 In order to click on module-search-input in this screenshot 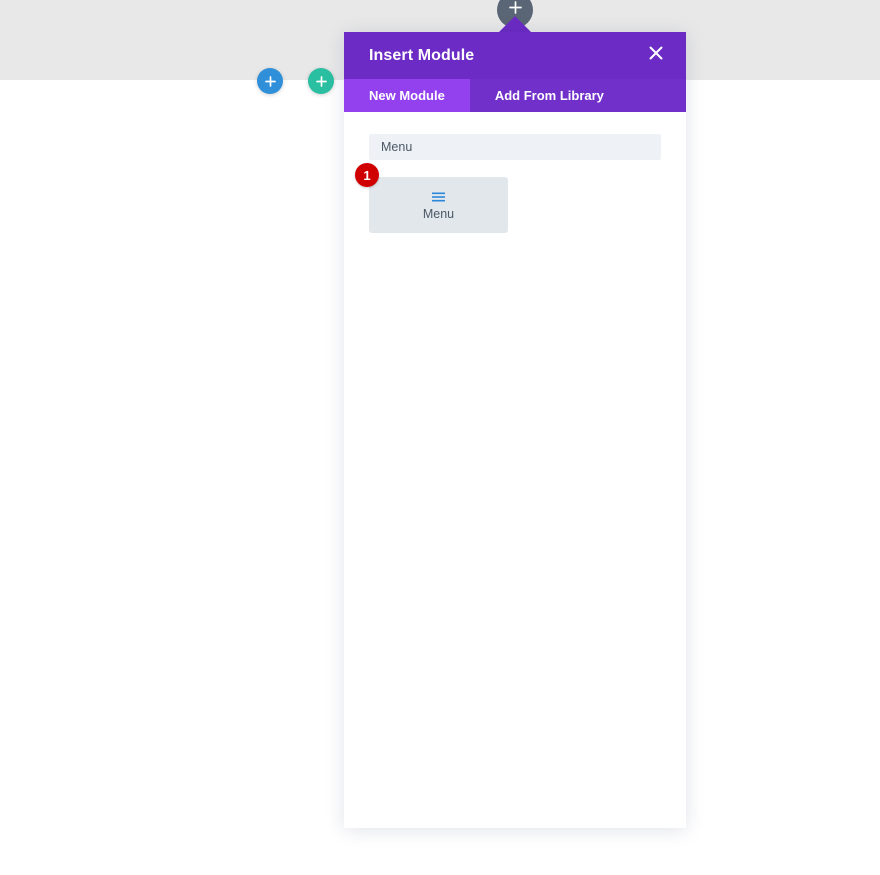, I will do `click(515, 147)`.